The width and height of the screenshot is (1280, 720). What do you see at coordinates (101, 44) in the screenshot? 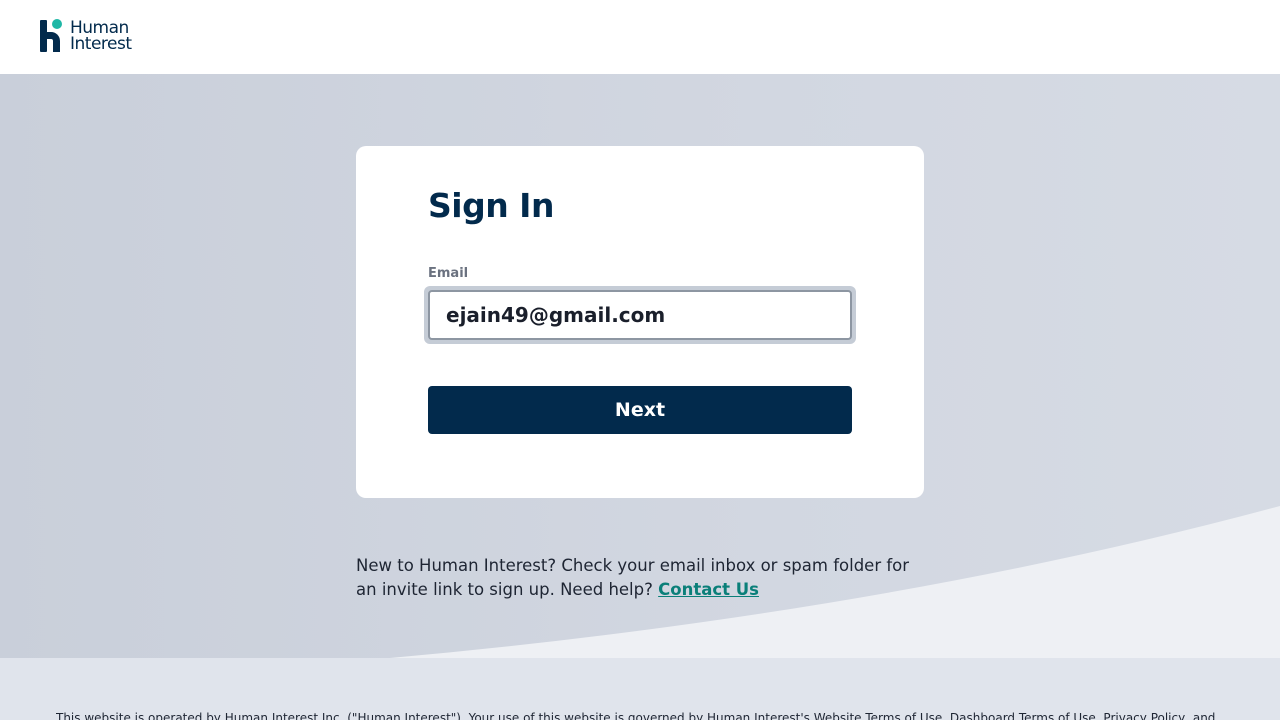
I see `logo-line-2: Interest` at bounding box center [101, 44].